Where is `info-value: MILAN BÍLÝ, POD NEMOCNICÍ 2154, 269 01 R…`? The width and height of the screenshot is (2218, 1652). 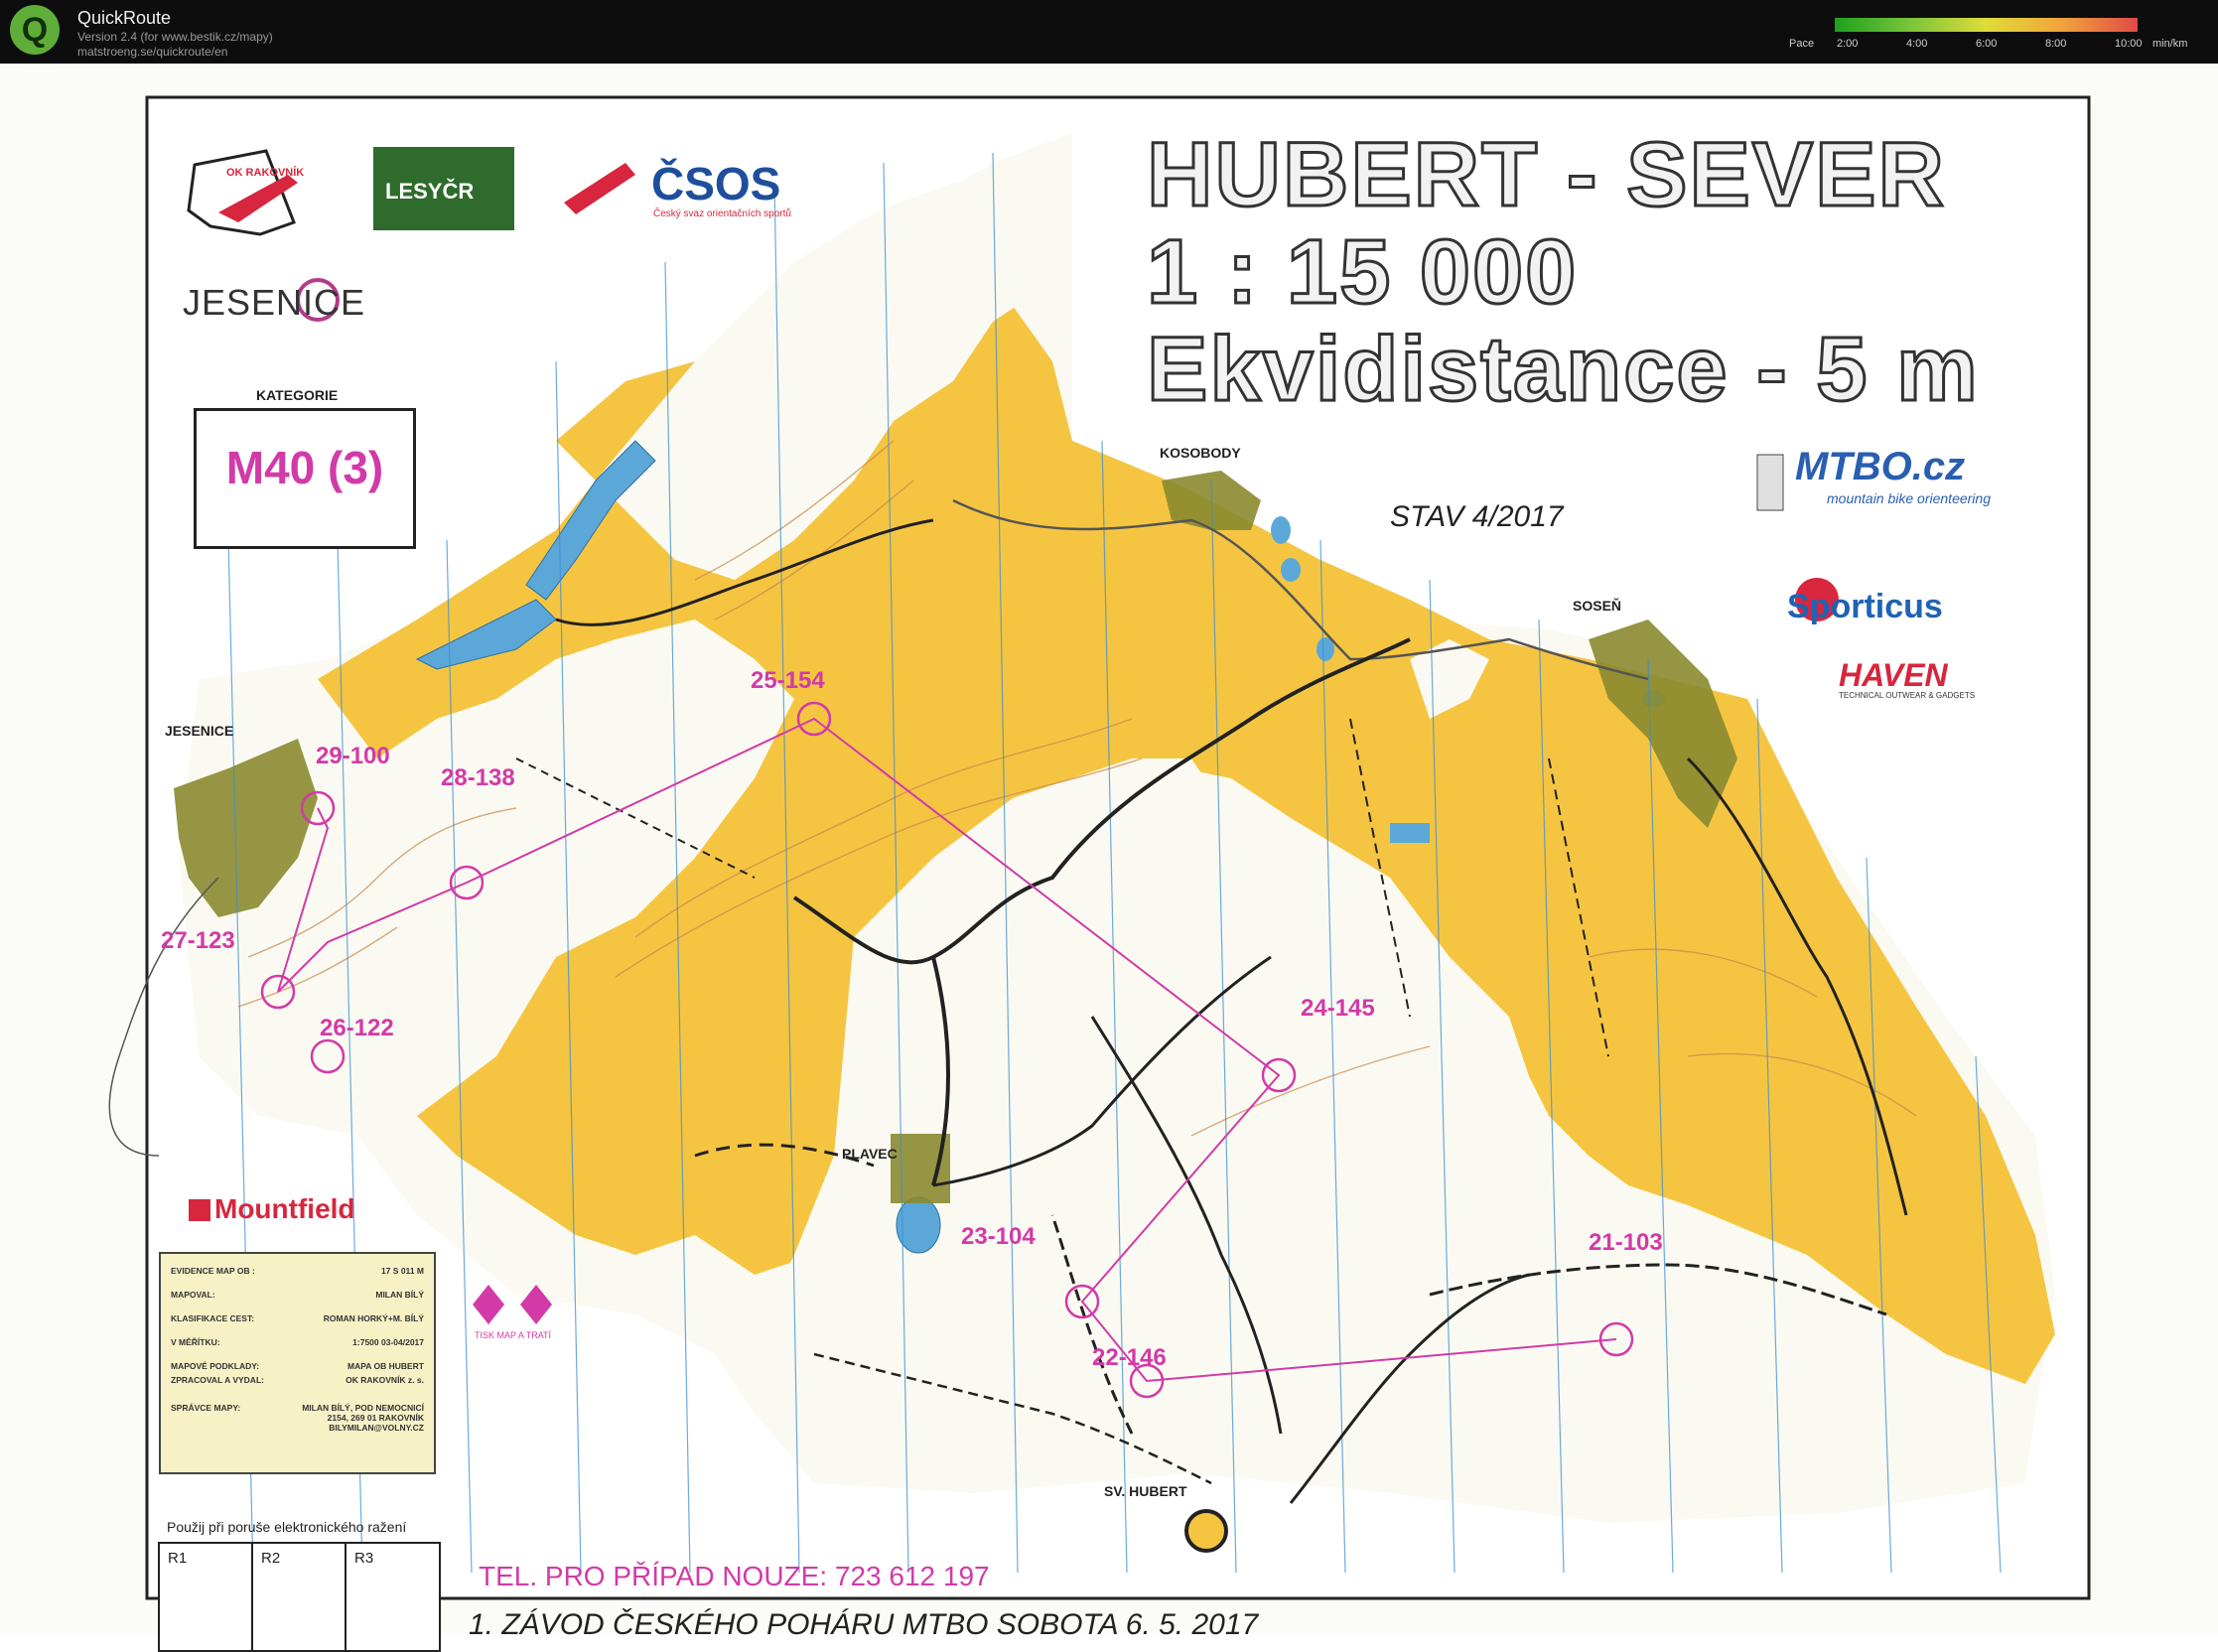
info-value: MILAN BÍLÝ, POD NEMOCNICÍ 2154, 269 01 R… is located at coordinates (363, 1418).